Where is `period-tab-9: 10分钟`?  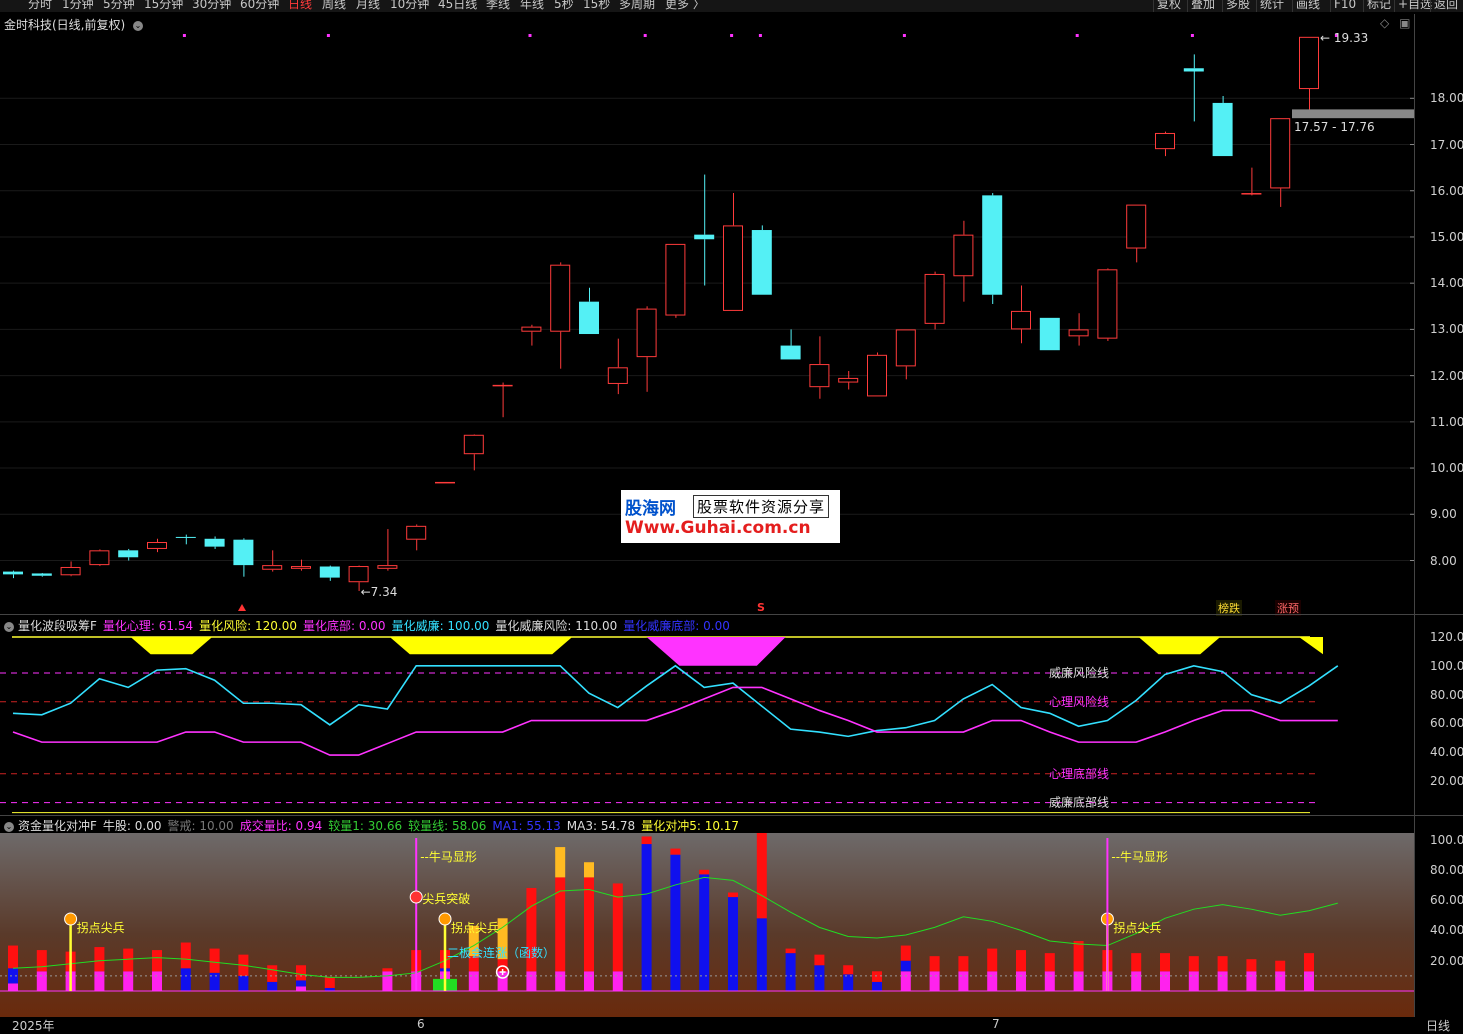 period-tab-9: 10分钟 is located at coordinates (409, 5).